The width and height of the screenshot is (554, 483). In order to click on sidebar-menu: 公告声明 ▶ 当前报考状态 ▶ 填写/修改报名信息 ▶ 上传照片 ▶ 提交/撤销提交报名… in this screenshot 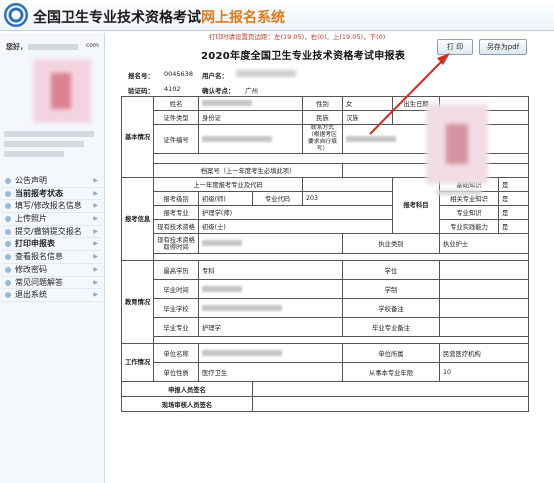, I will do `click(52, 238)`.